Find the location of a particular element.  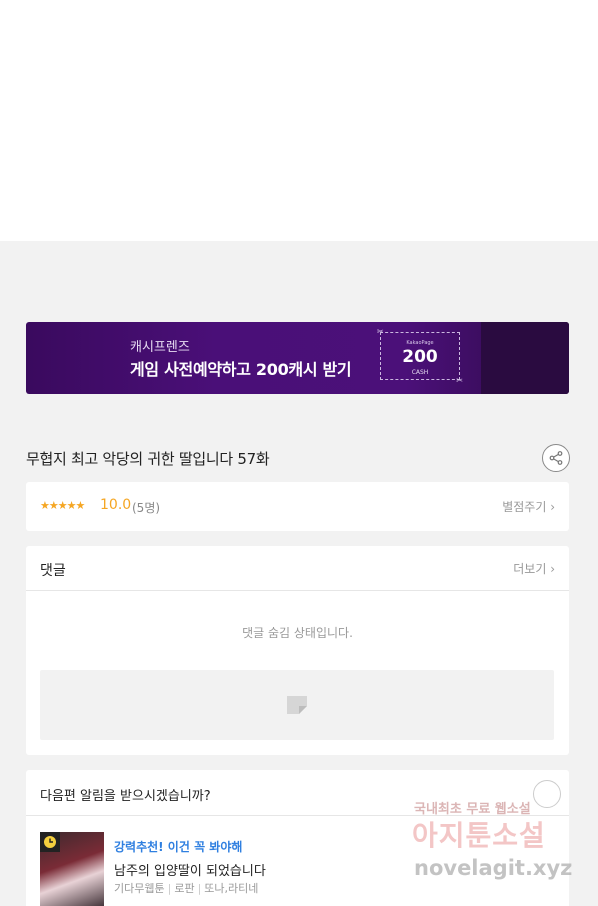

wait-free-clock-icon is located at coordinates (50, 842).